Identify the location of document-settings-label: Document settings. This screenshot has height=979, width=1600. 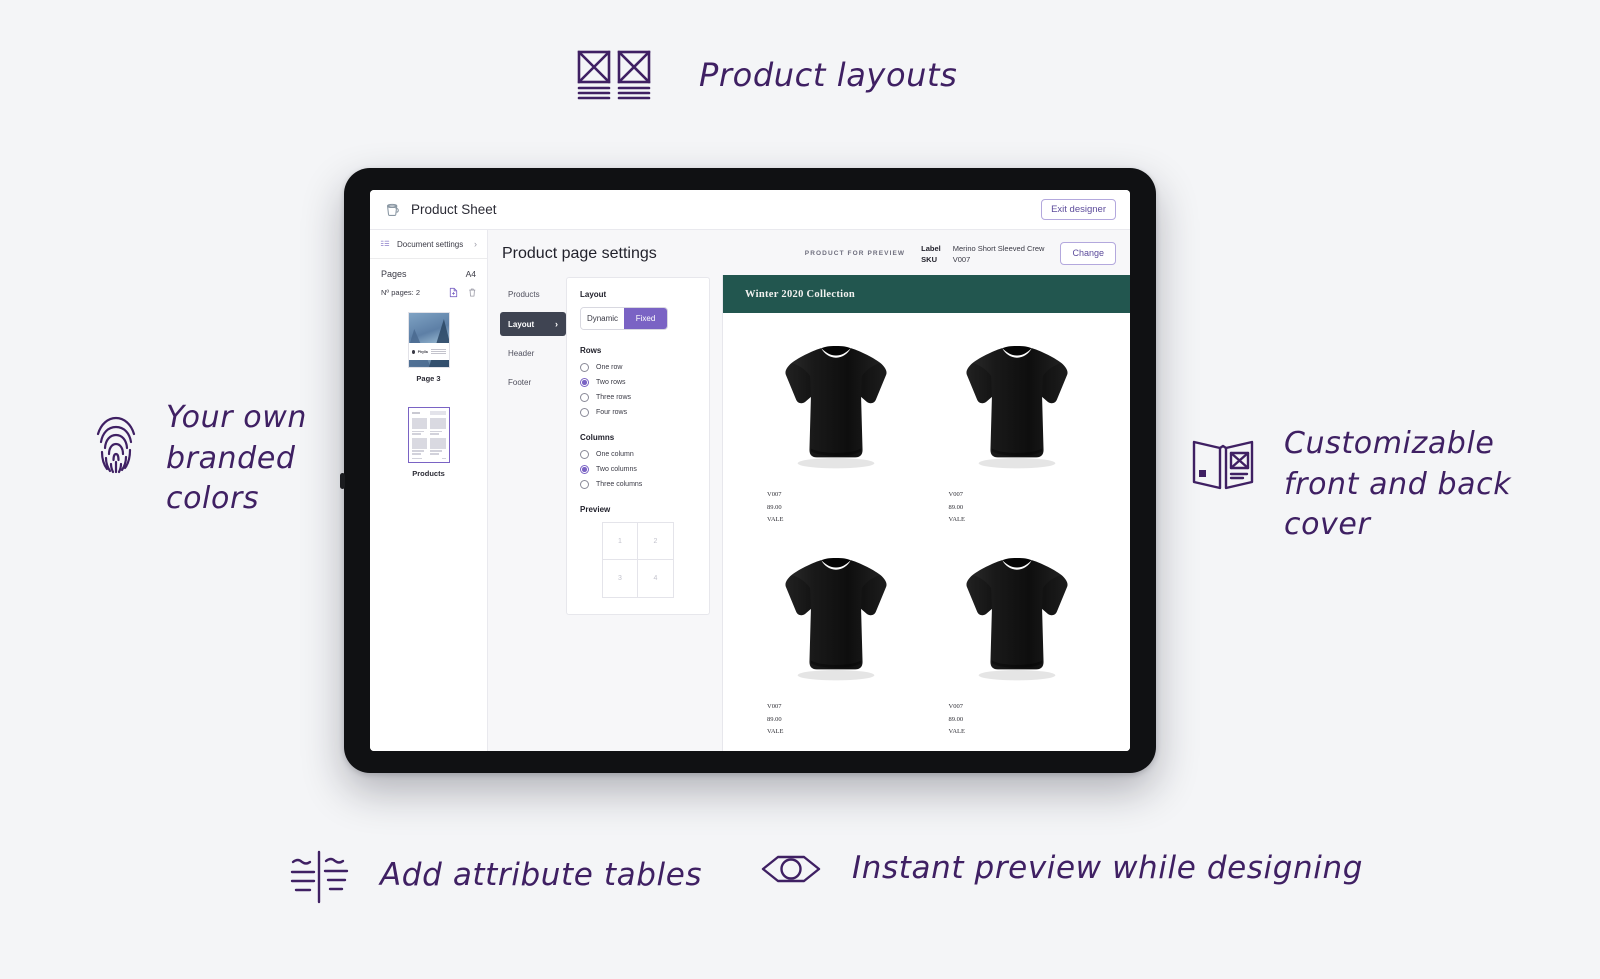
(430, 244).